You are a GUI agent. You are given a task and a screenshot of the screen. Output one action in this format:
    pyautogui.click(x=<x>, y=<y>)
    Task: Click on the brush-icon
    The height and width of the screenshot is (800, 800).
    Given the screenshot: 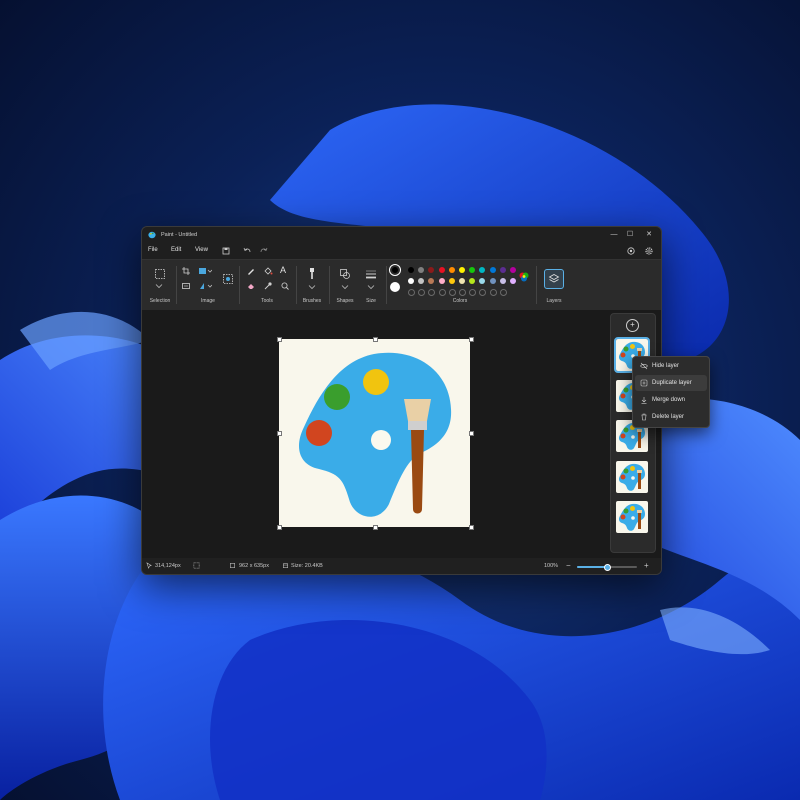 What is the action you would take?
    pyautogui.click(x=312, y=274)
    